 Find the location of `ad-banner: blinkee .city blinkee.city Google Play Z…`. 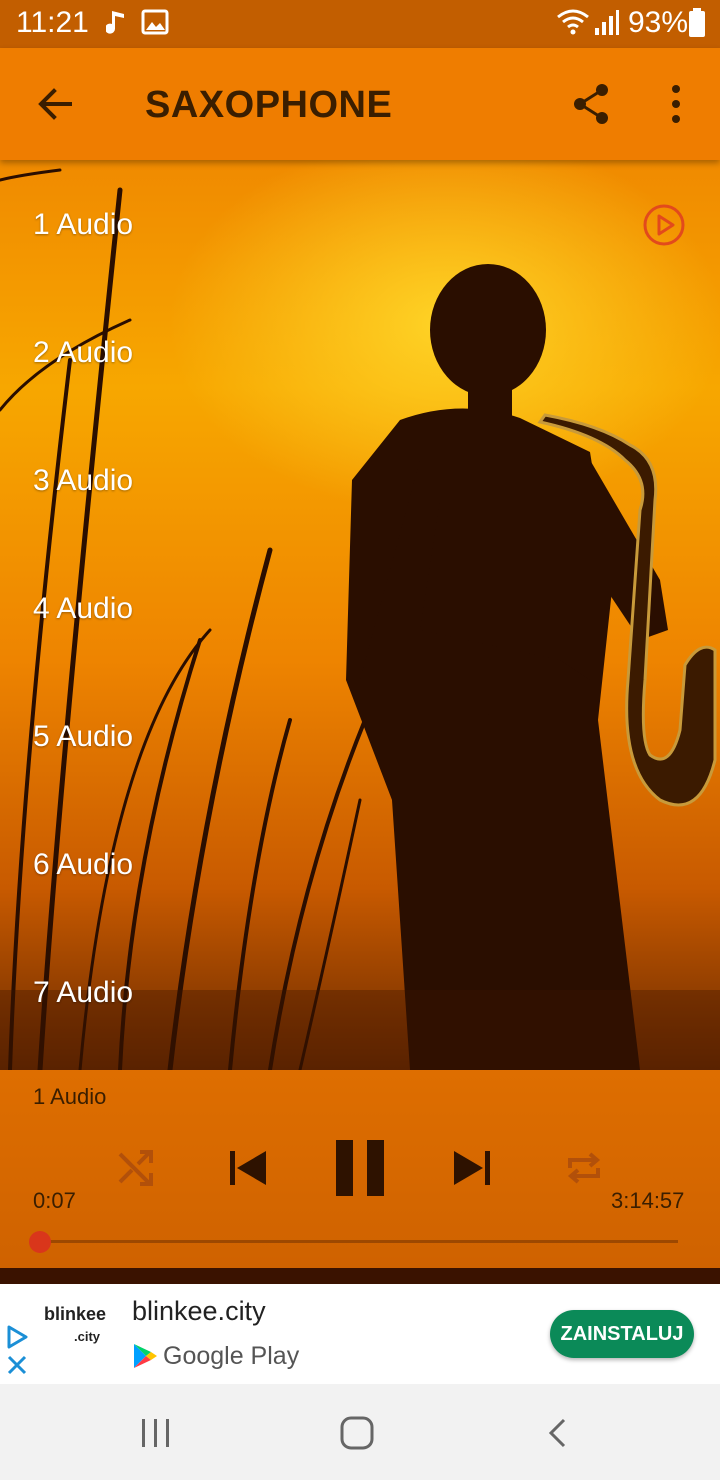

ad-banner: blinkee .city blinkee.city Google Play Z… is located at coordinates (360, 1334).